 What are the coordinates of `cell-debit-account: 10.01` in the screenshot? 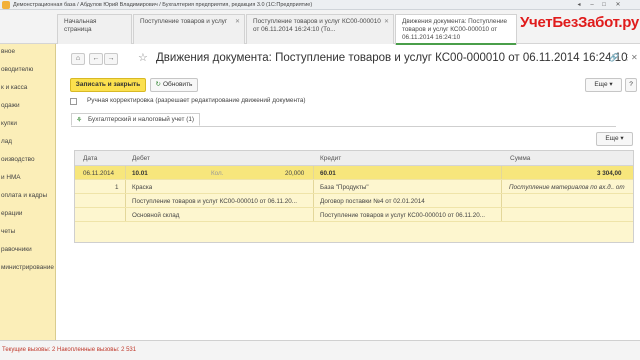 It's located at (140, 173).